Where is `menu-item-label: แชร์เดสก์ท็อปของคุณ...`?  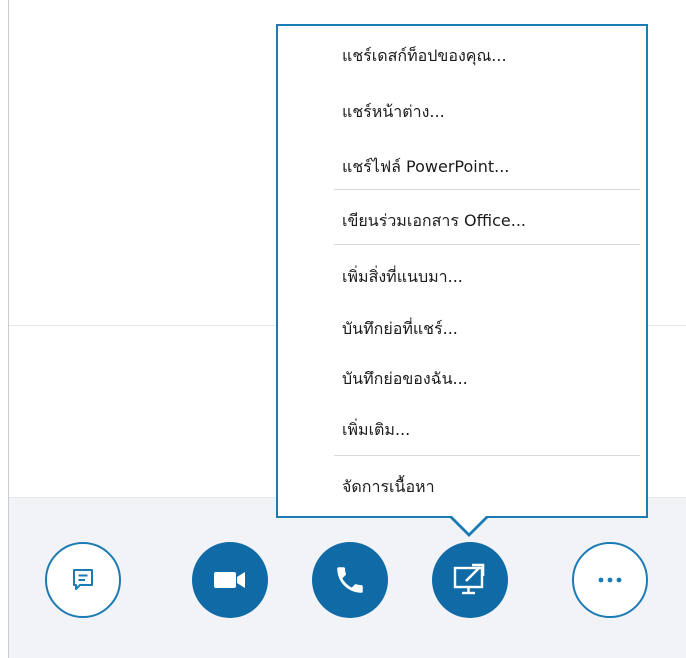
menu-item-label: แชร์เดสก์ท็อปของคุณ... is located at coordinates (424, 55).